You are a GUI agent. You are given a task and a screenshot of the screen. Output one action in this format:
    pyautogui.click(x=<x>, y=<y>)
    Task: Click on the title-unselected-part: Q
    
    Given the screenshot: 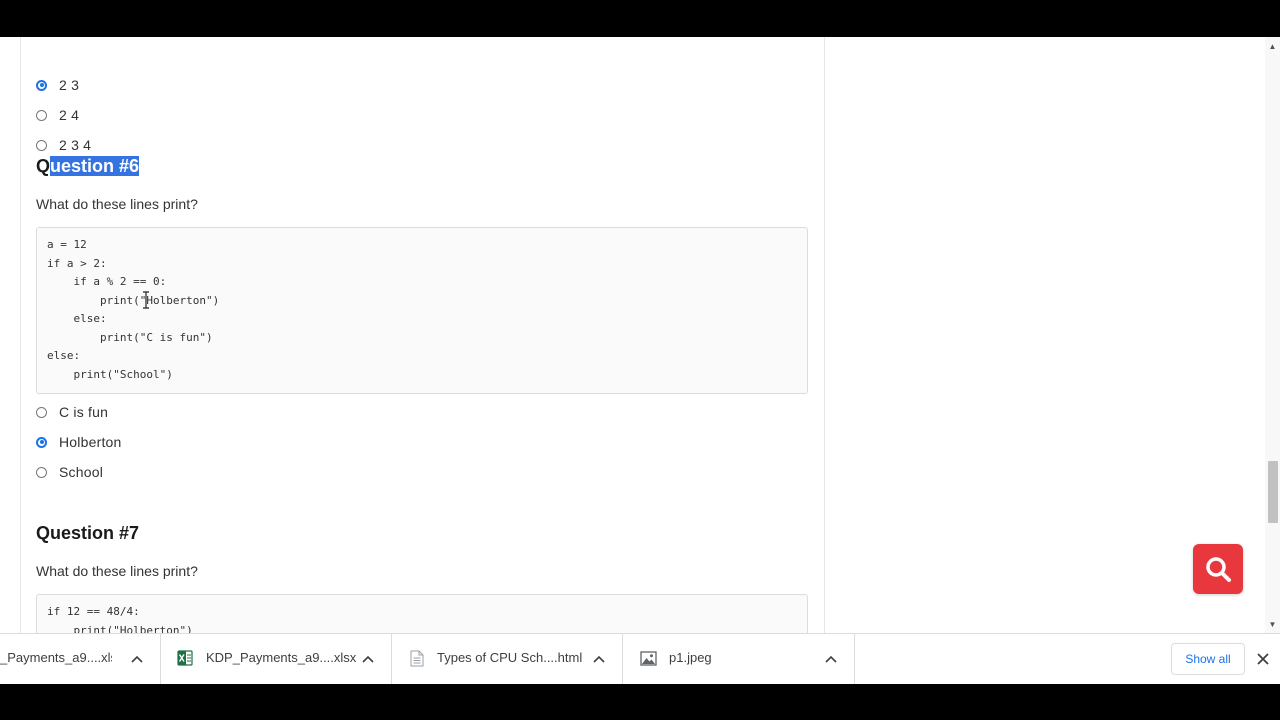 What is the action you would take?
    pyautogui.click(x=43, y=166)
    